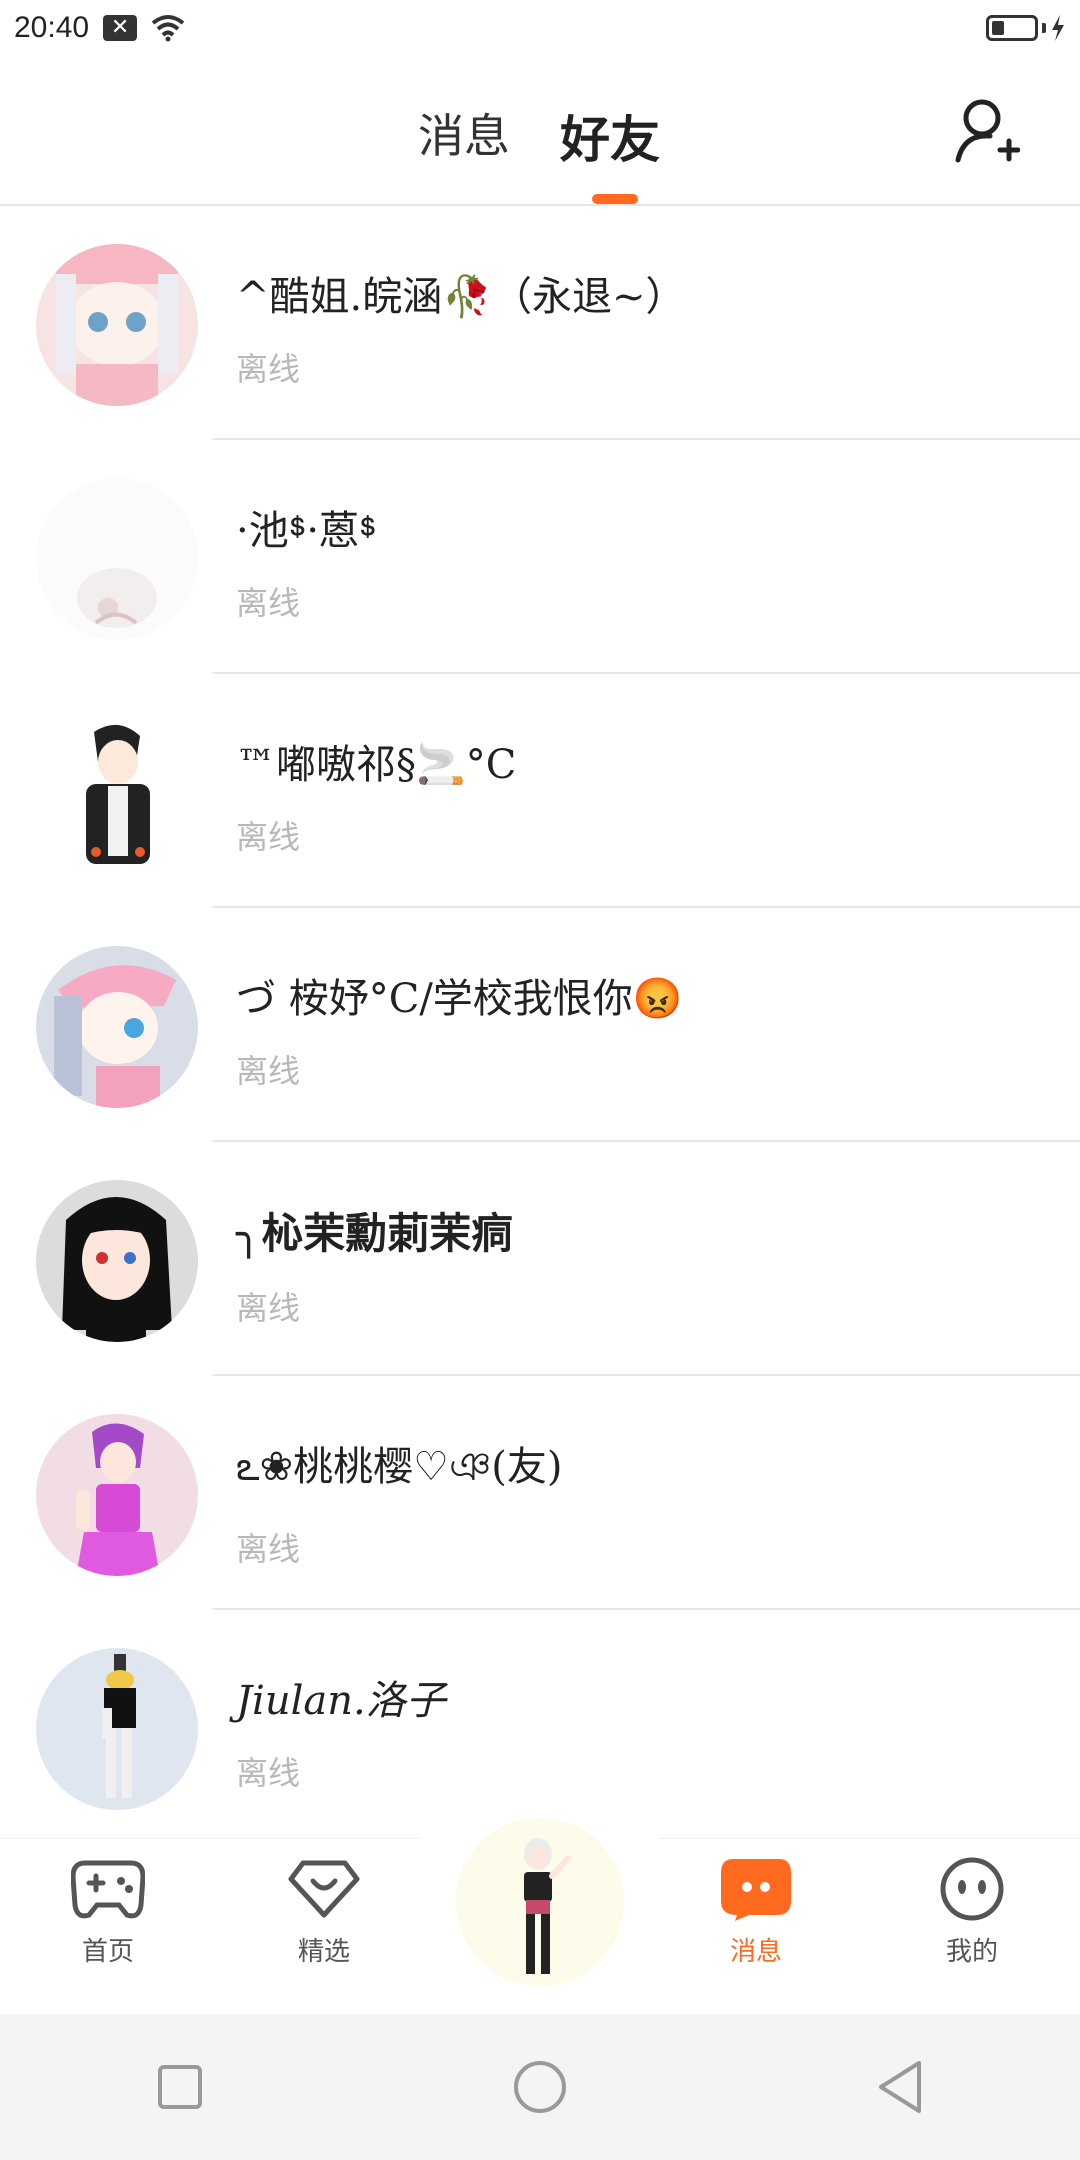 This screenshot has width=1080, height=2160. I want to click on friend-name: ™嘟嗷祁§🚬°C, so click(376, 765).